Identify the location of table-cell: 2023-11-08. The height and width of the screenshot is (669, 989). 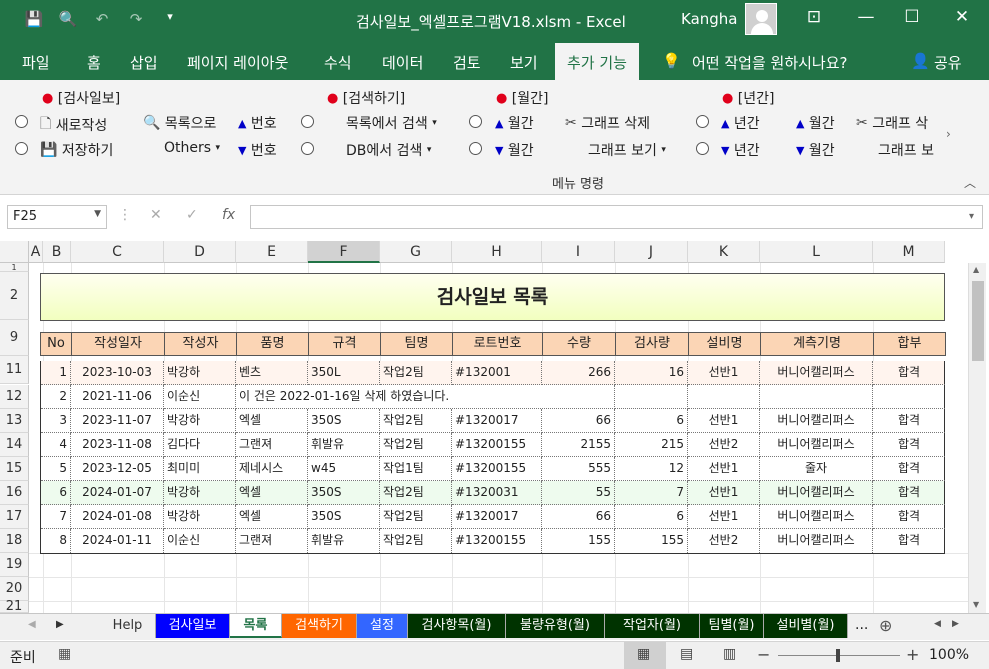
(117, 445).